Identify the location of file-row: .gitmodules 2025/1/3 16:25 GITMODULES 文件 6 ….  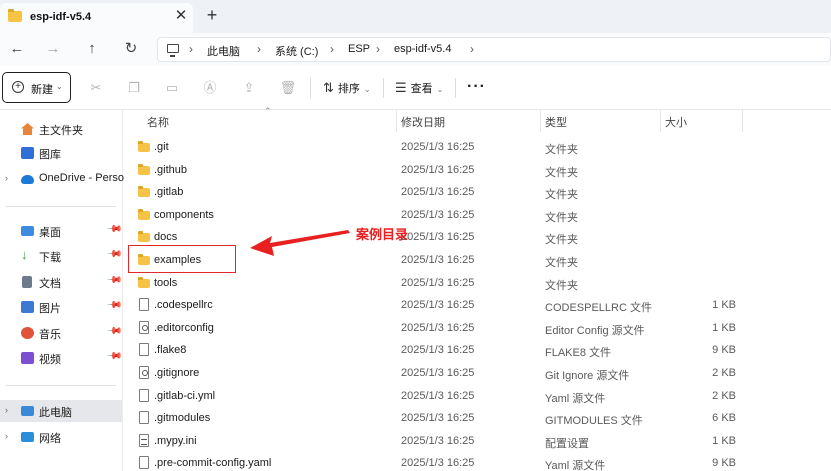
(477, 418).